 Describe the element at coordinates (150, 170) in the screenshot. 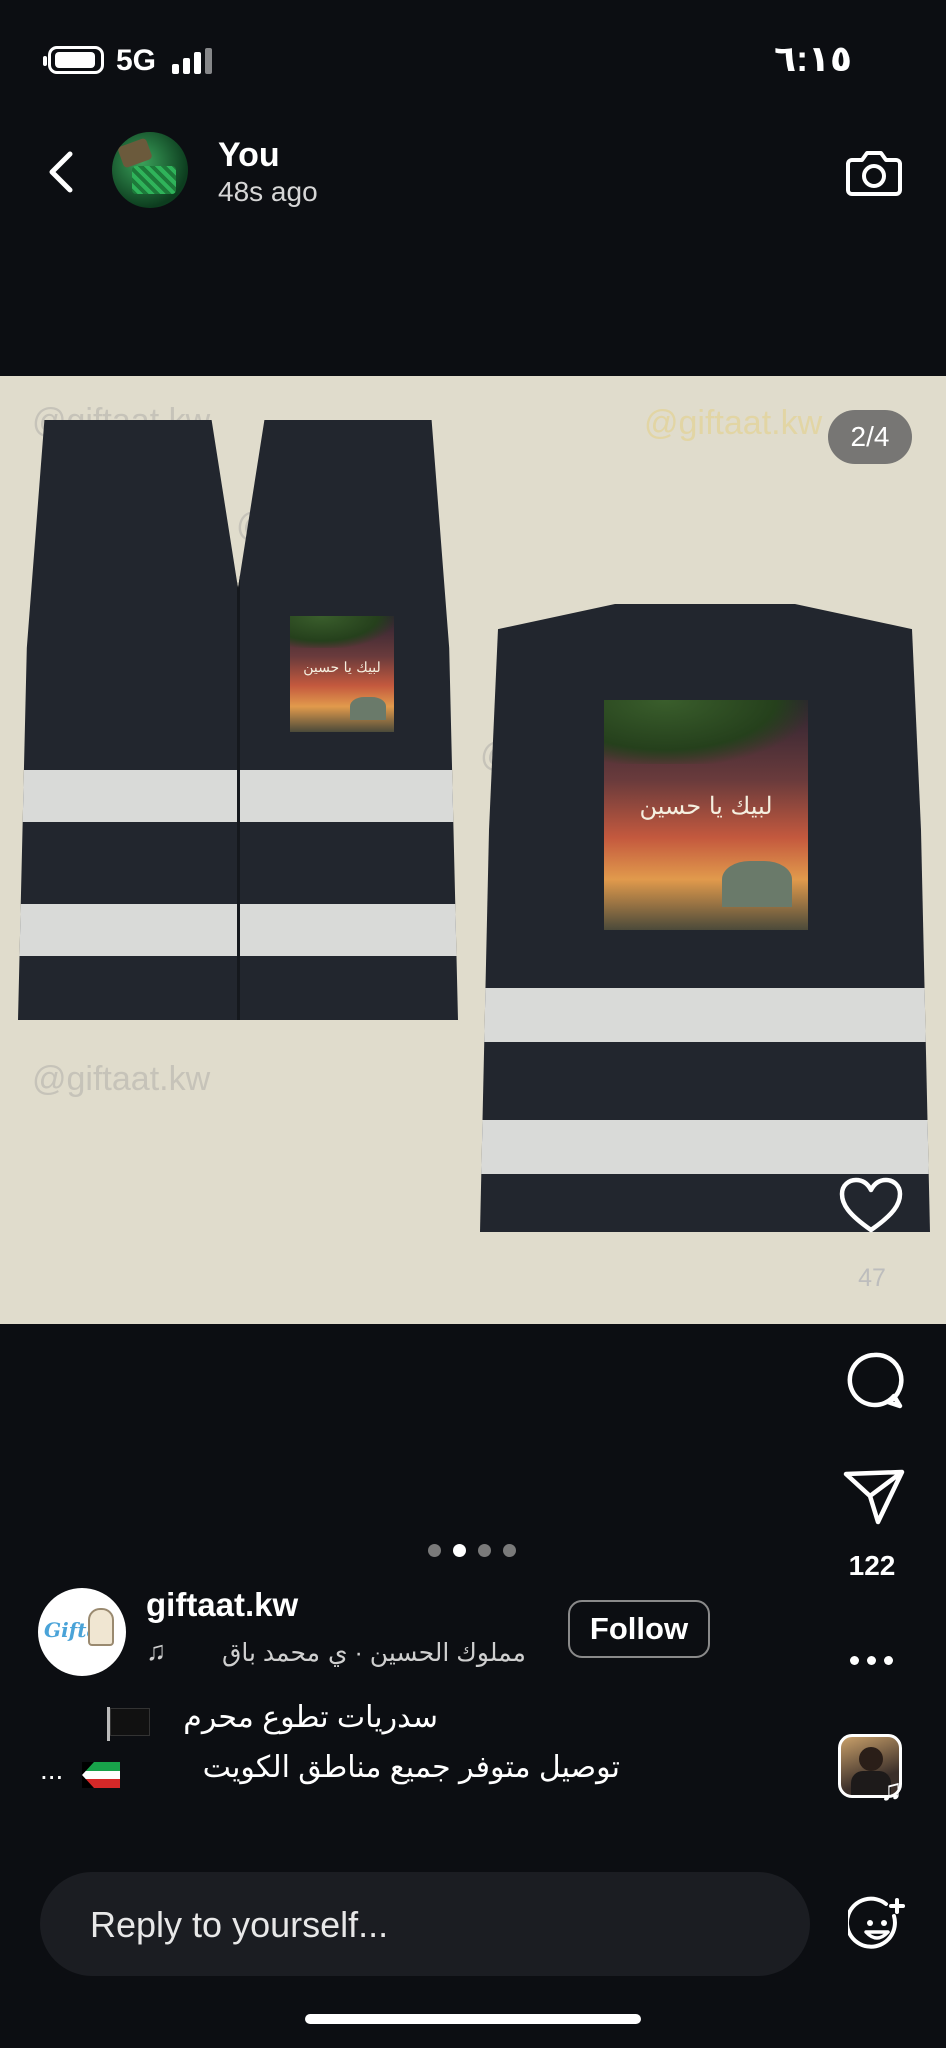

I see `avatar` at that location.